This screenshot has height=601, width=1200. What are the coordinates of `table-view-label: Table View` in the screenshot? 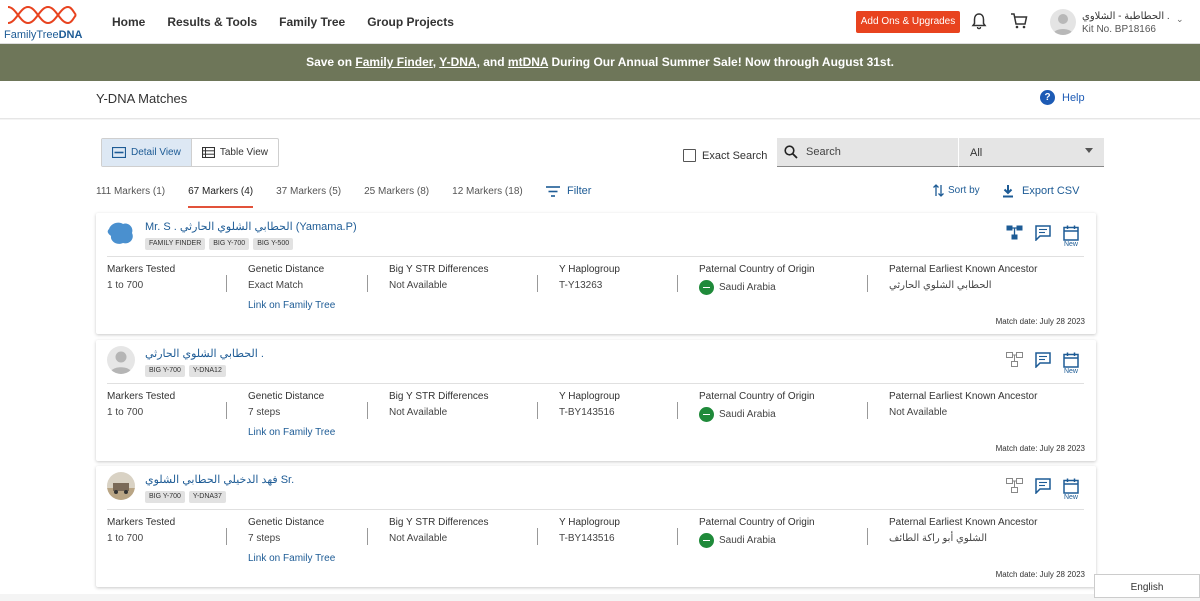 It's located at (244, 152).